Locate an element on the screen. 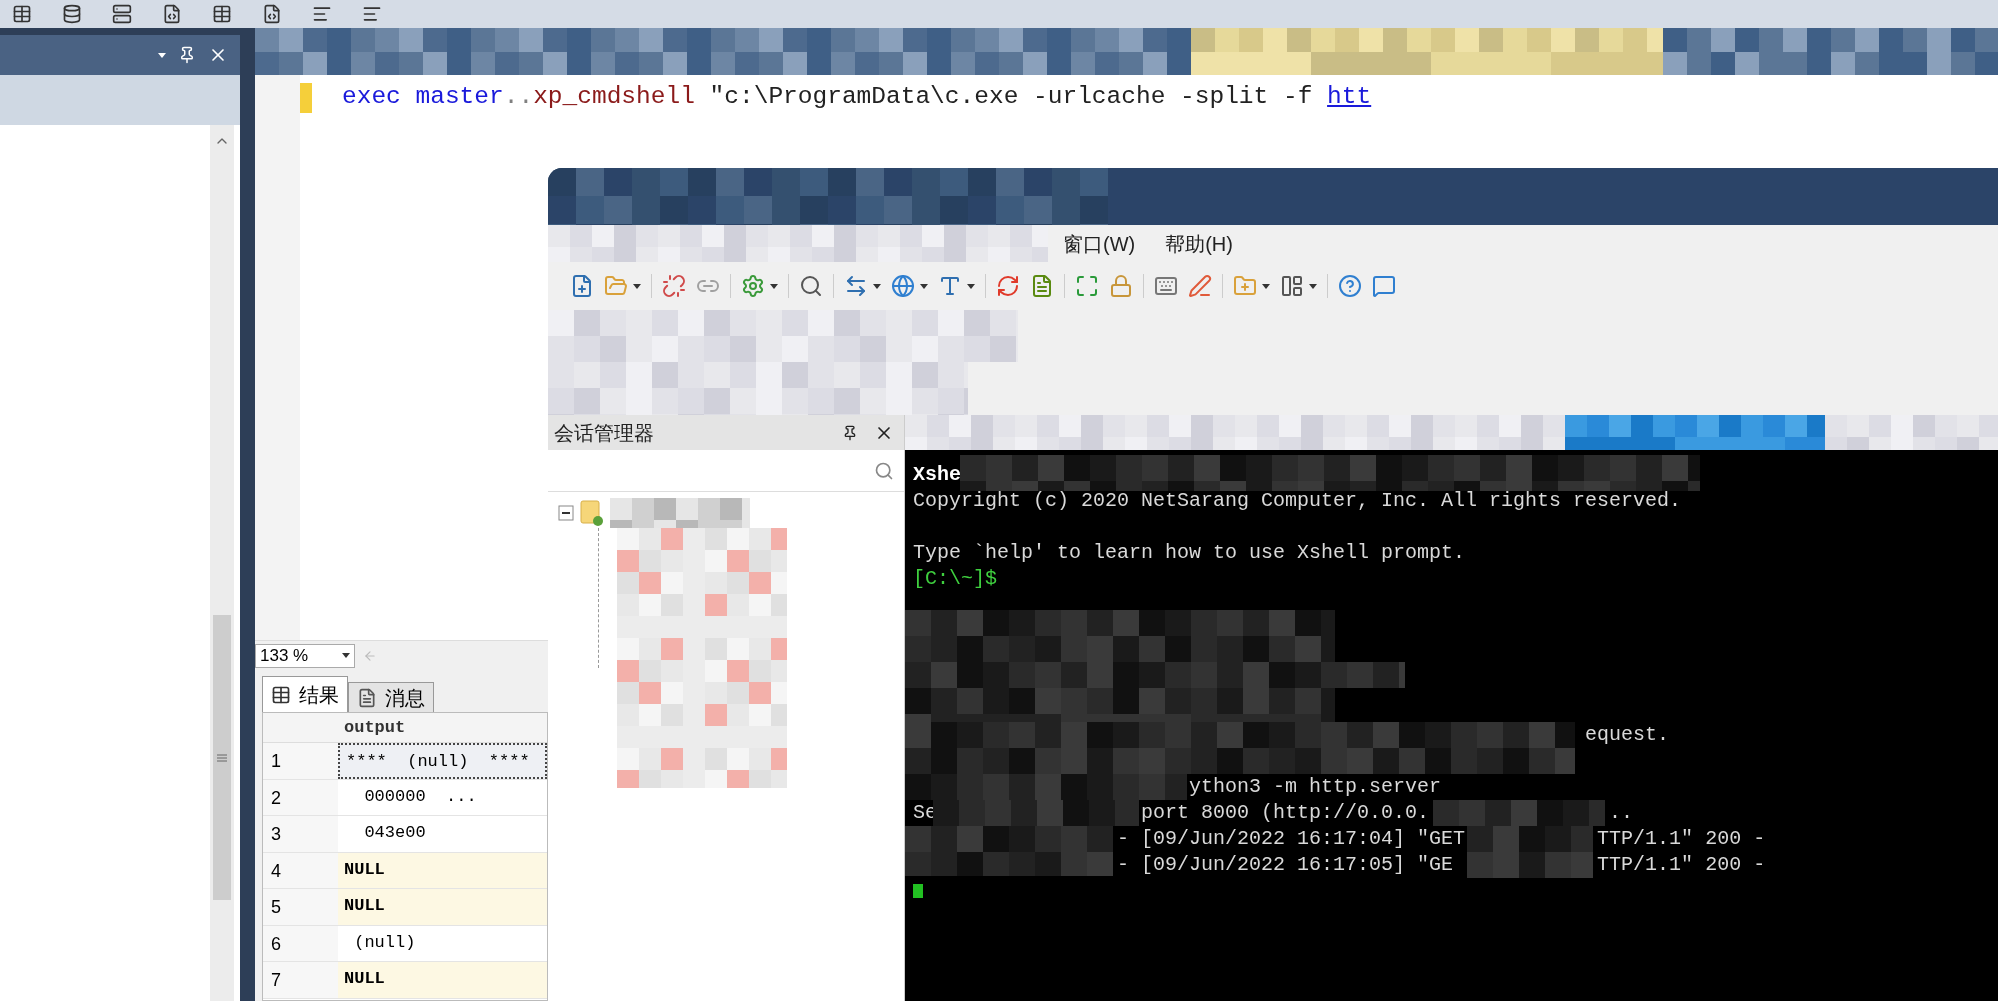  chat-icon is located at coordinates (1384, 286).